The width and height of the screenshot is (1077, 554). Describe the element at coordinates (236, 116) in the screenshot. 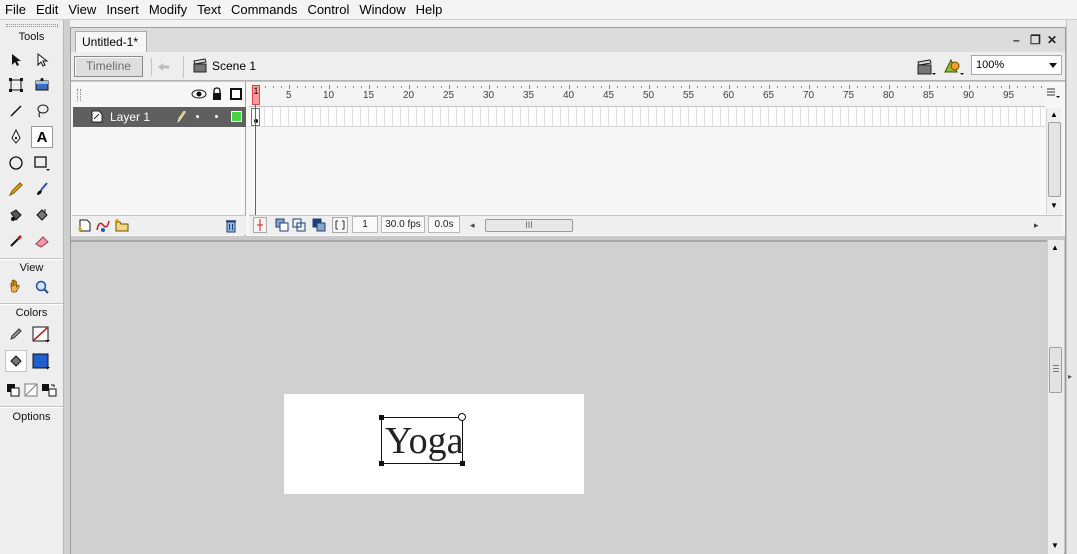

I see `outline-color-swatch` at that location.